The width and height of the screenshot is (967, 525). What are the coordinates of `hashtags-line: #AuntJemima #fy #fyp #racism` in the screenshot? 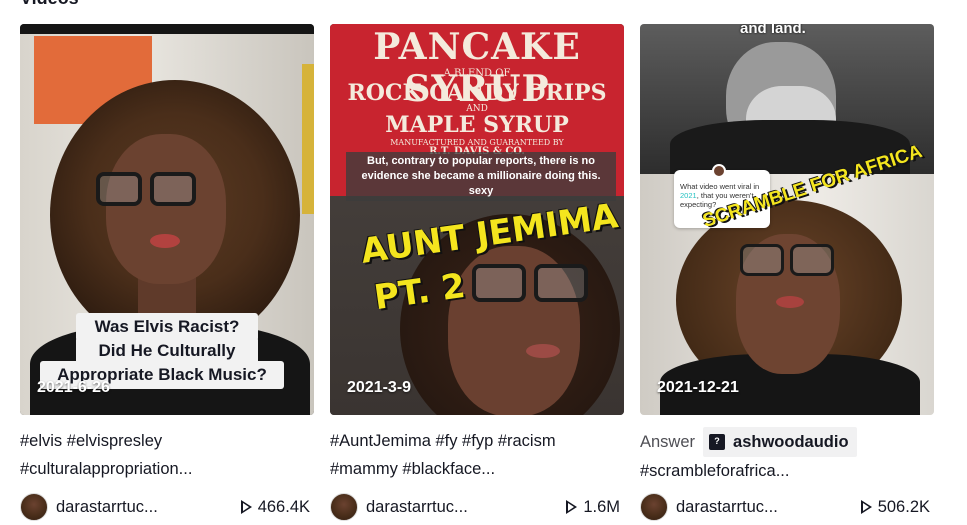 It's located at (477, 441).